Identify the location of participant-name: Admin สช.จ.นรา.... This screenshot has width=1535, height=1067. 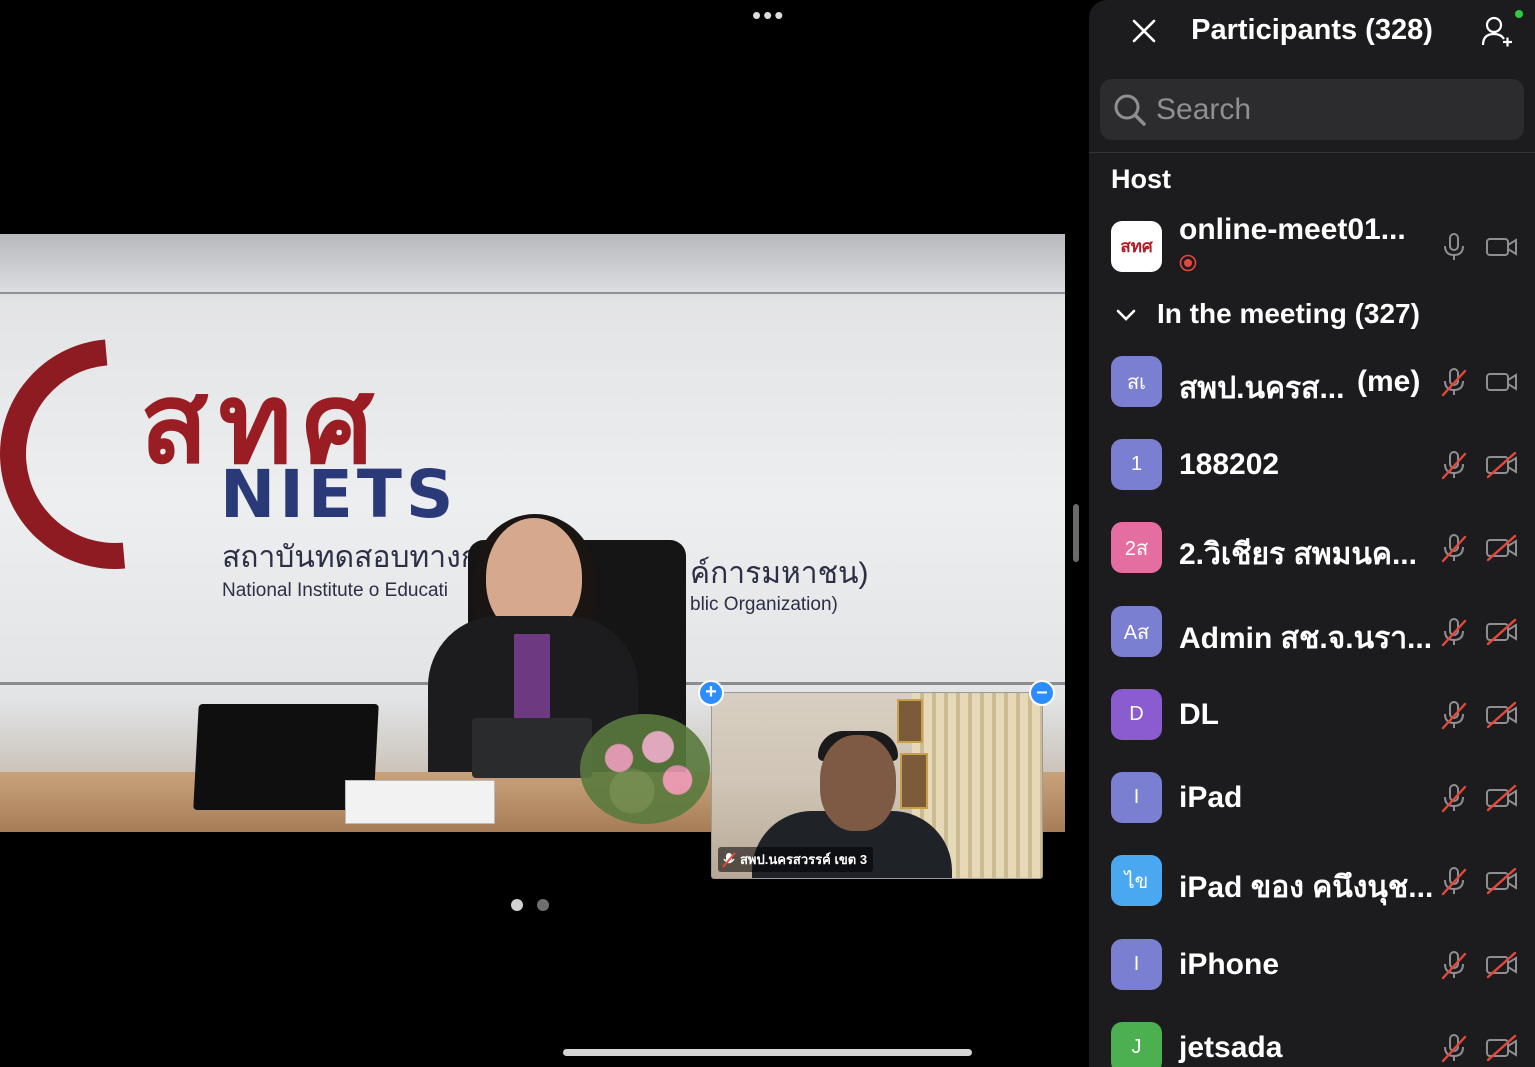
(1306, 638).